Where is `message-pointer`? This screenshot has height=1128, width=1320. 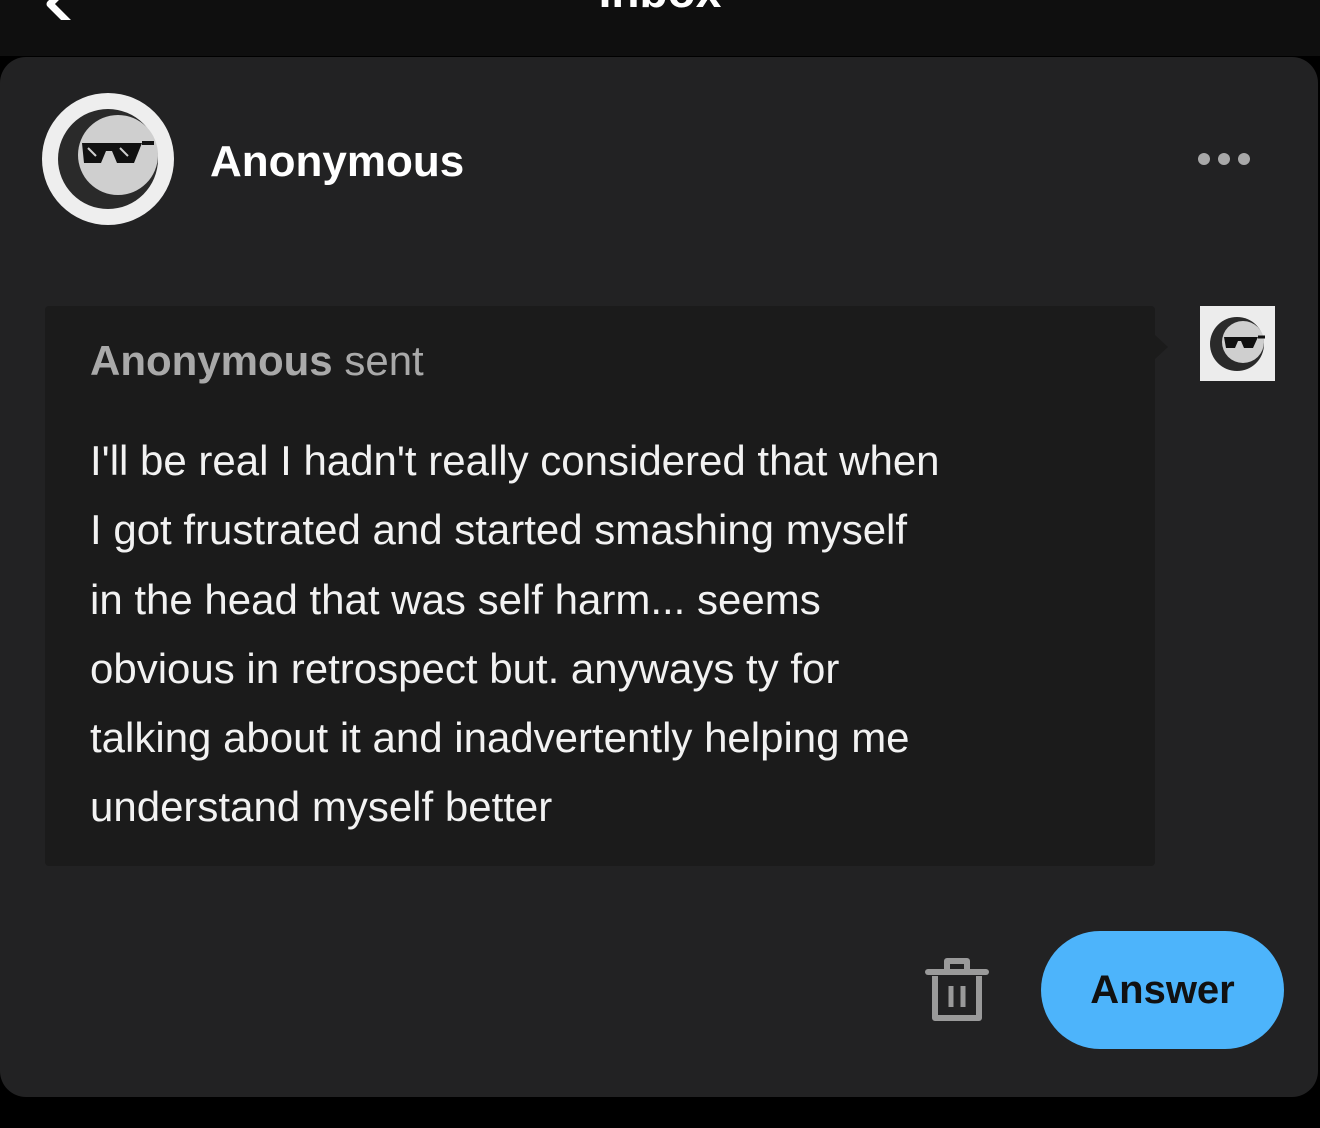
message-pointer is located at coordinates (1161, 347).